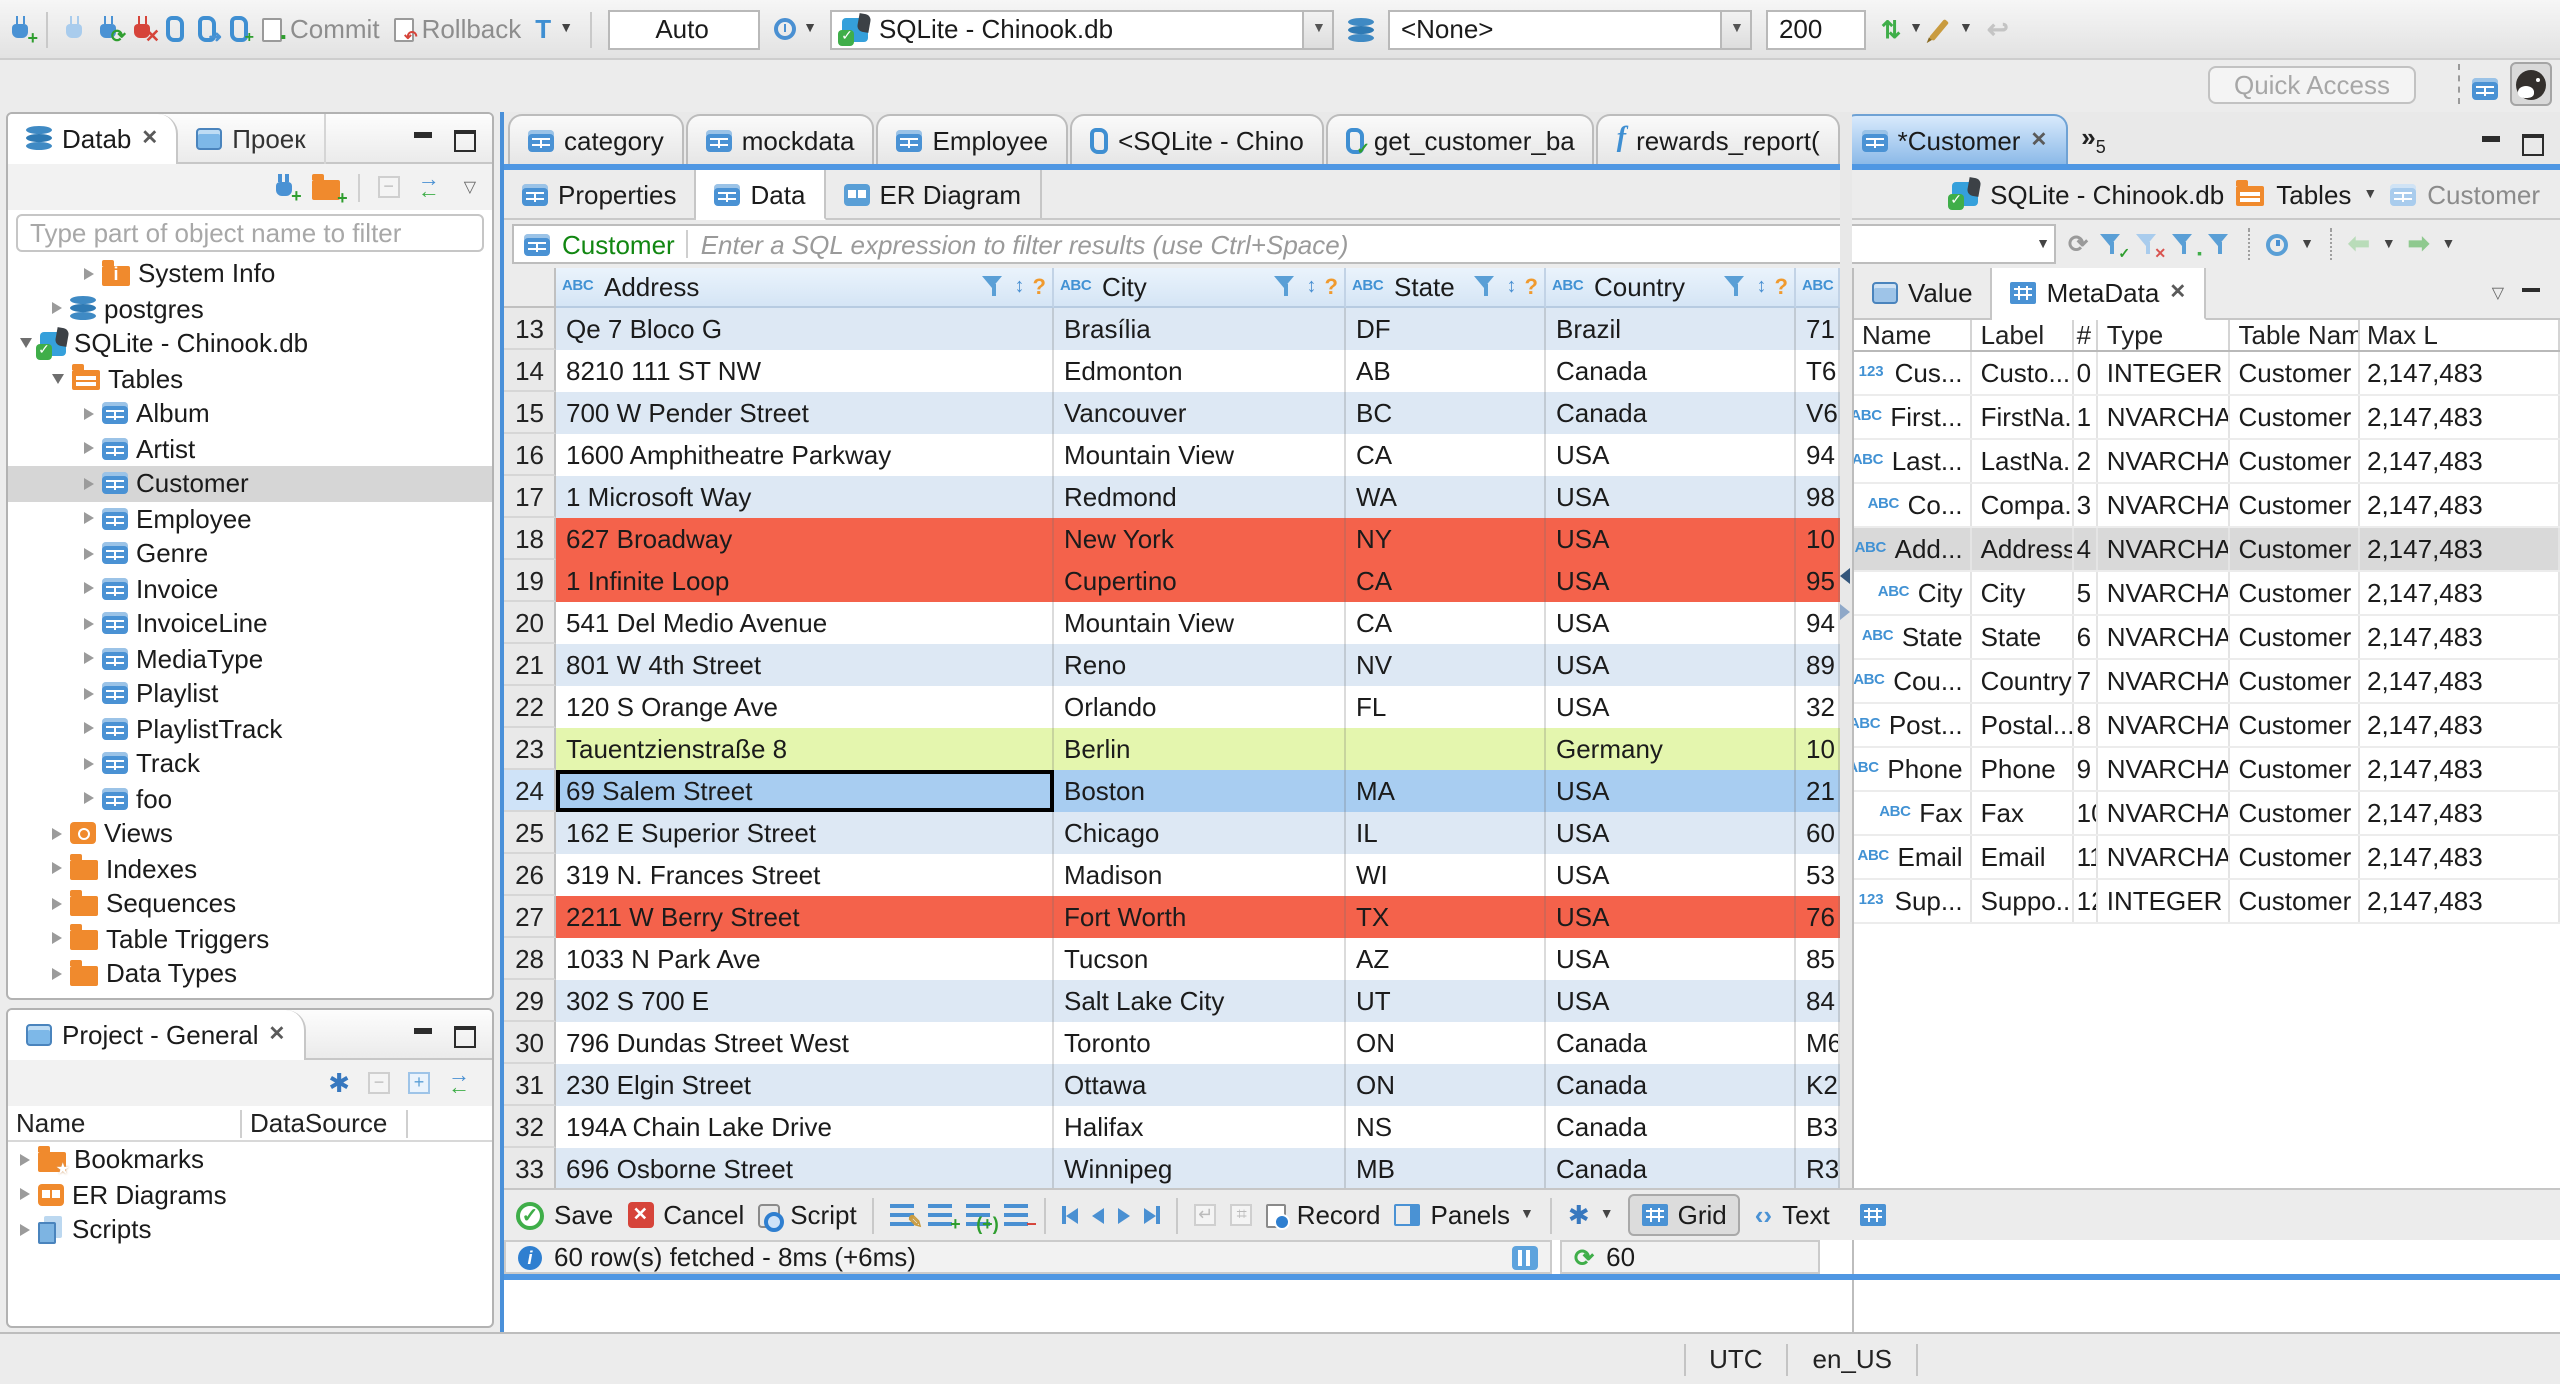 Image resolution: width=2560 pixels, height=1384 pixels. What do you see at coordinates (210, 31) in the screenshot?
I see `open-sql-script-icon: ➜` at bounding box center [210, 31].